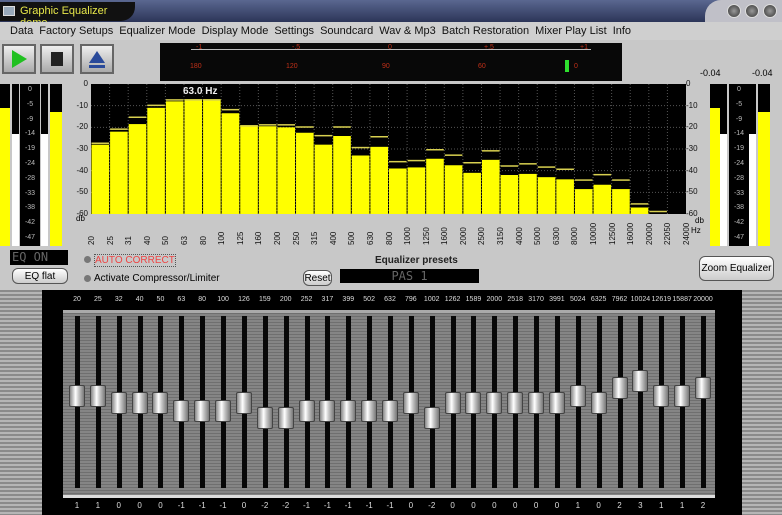  Describe the element at coordinates (135, 260) in the screenshot. I see `auto-correct-label: AUTO CORRECT` at that location.